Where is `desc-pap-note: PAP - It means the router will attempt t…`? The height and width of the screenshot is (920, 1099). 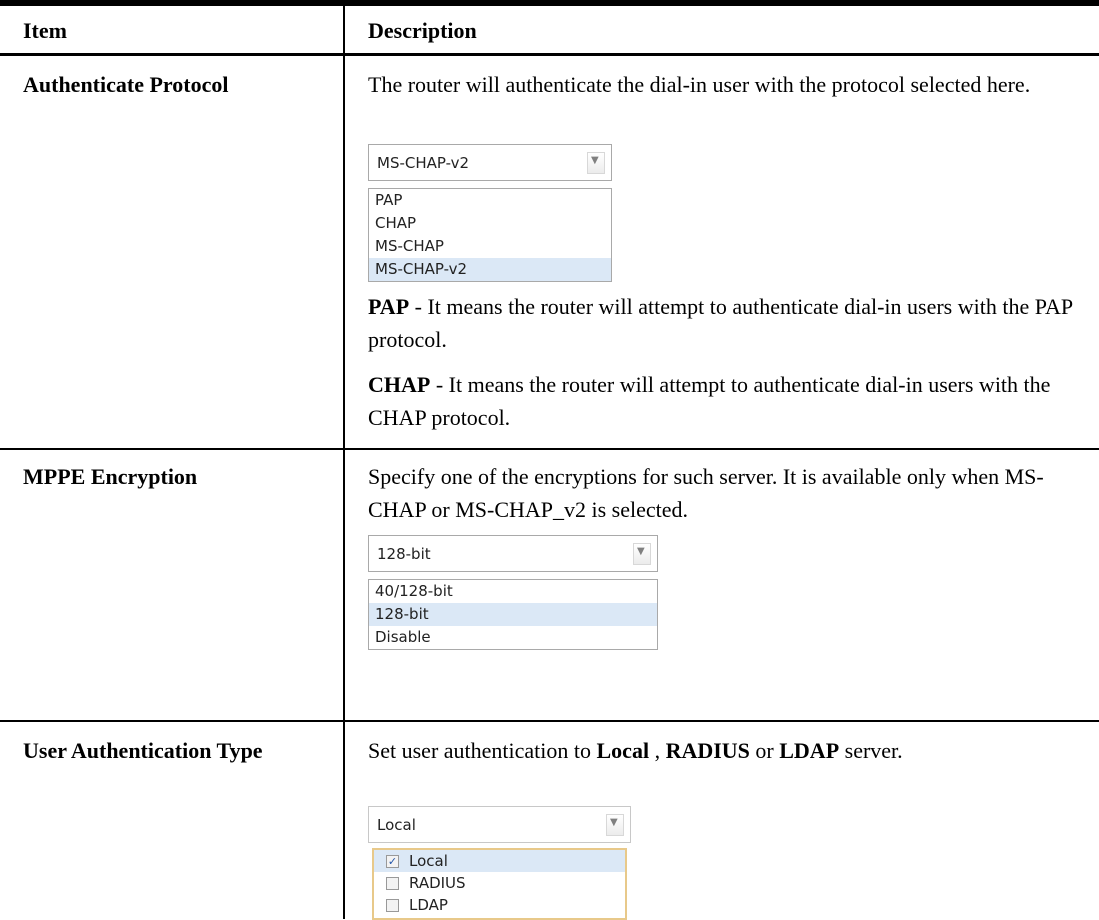 desc-pap-note: PAP - It means the router will attempt t… is located at coordinates (723, 323).